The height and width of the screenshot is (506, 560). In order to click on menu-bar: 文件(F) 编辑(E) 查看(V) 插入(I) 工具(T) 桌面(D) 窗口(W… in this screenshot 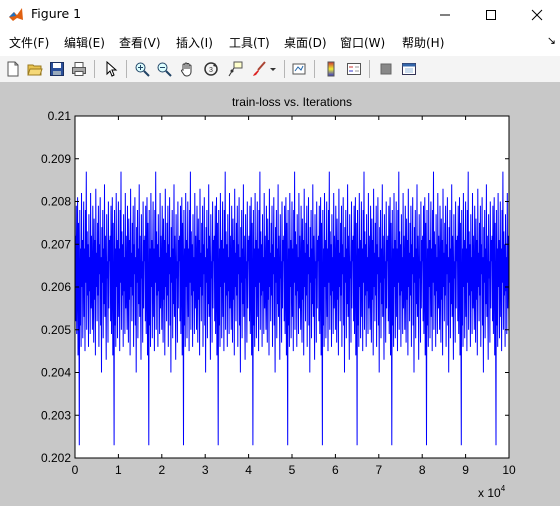, I will do `click(280, 42)`.